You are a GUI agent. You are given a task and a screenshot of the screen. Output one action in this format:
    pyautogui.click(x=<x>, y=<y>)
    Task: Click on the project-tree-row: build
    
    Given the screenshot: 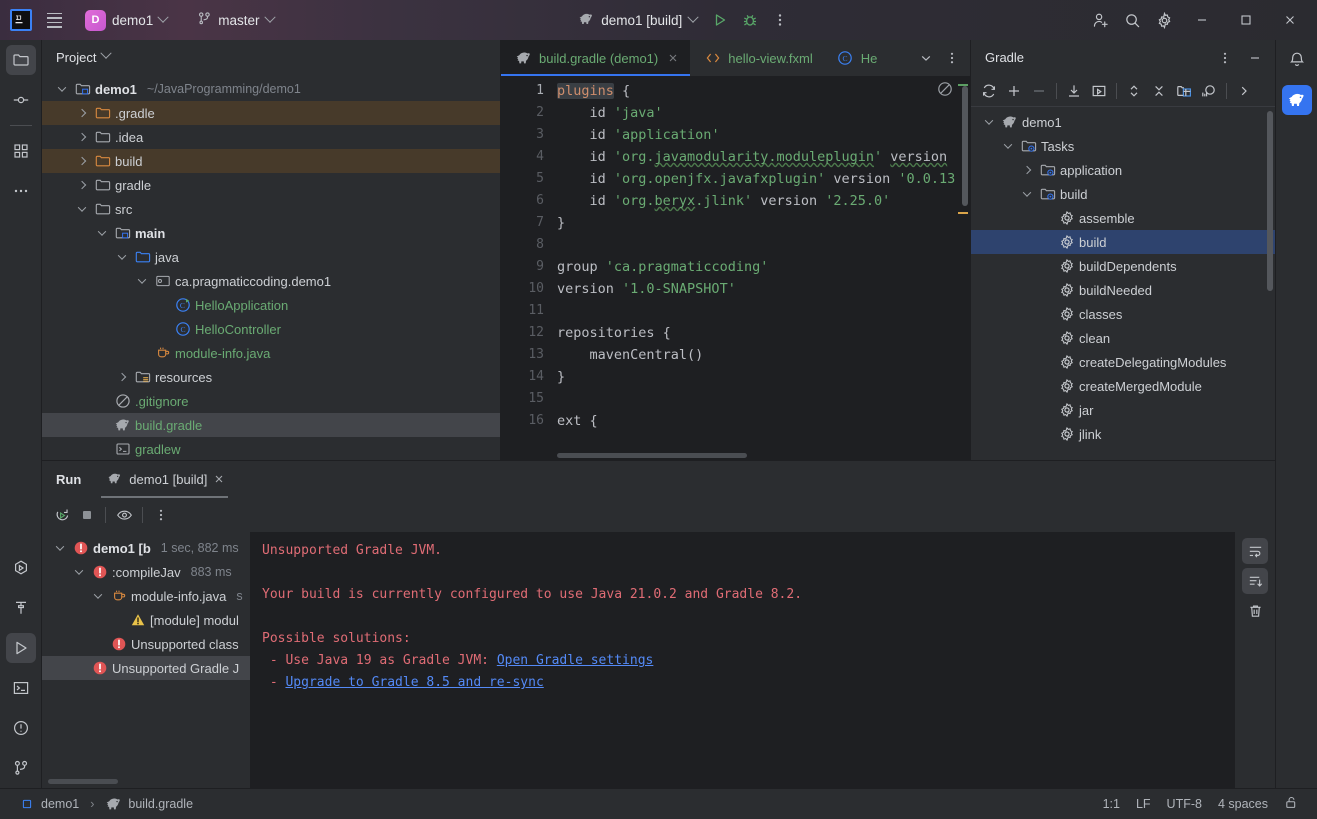 What is the action you would take?
    pyautogui.click(x=271, y=161)
    